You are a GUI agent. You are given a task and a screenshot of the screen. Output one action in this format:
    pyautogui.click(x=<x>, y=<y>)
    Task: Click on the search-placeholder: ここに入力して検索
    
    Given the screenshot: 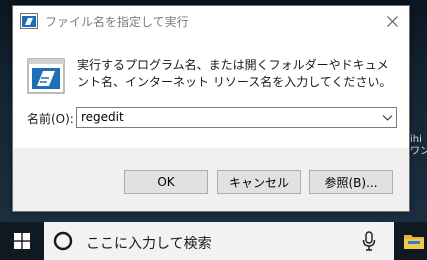 What is the action you would take?
    pyautogui.click(x=149, y=244)
    